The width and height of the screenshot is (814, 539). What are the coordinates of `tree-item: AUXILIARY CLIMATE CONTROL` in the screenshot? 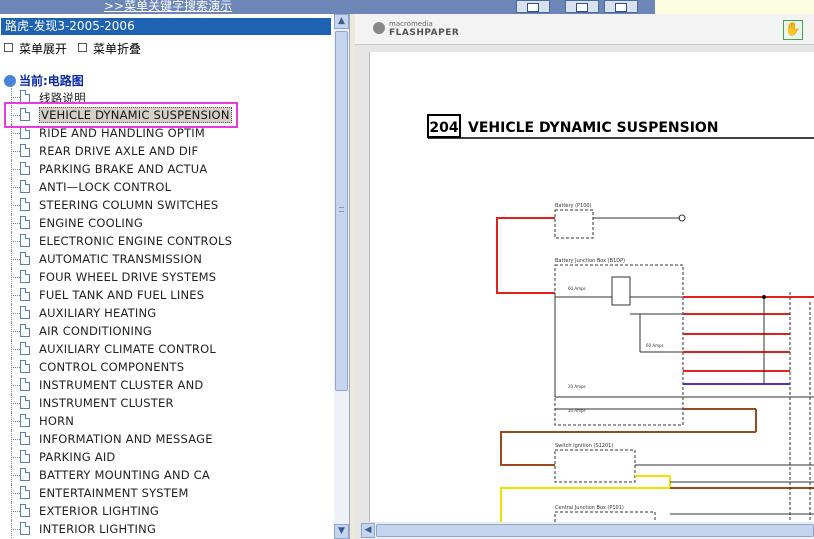 It's located at (167, 349).